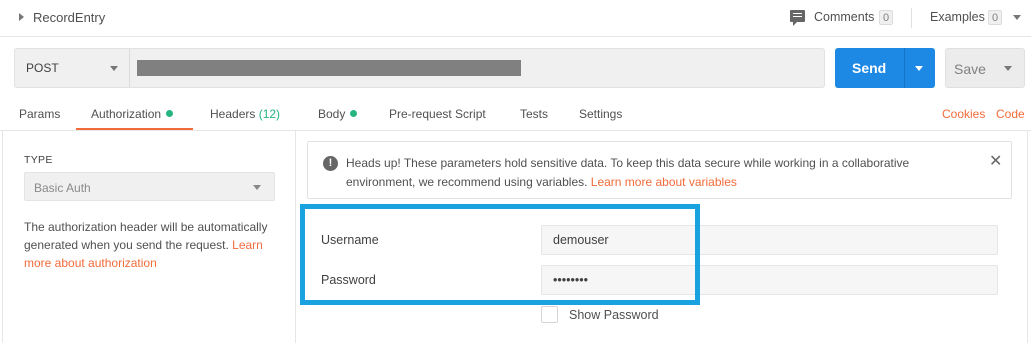 This screenshot has width=1031, height=343. I want to click on examples-button: Examples, so click(957, 17).